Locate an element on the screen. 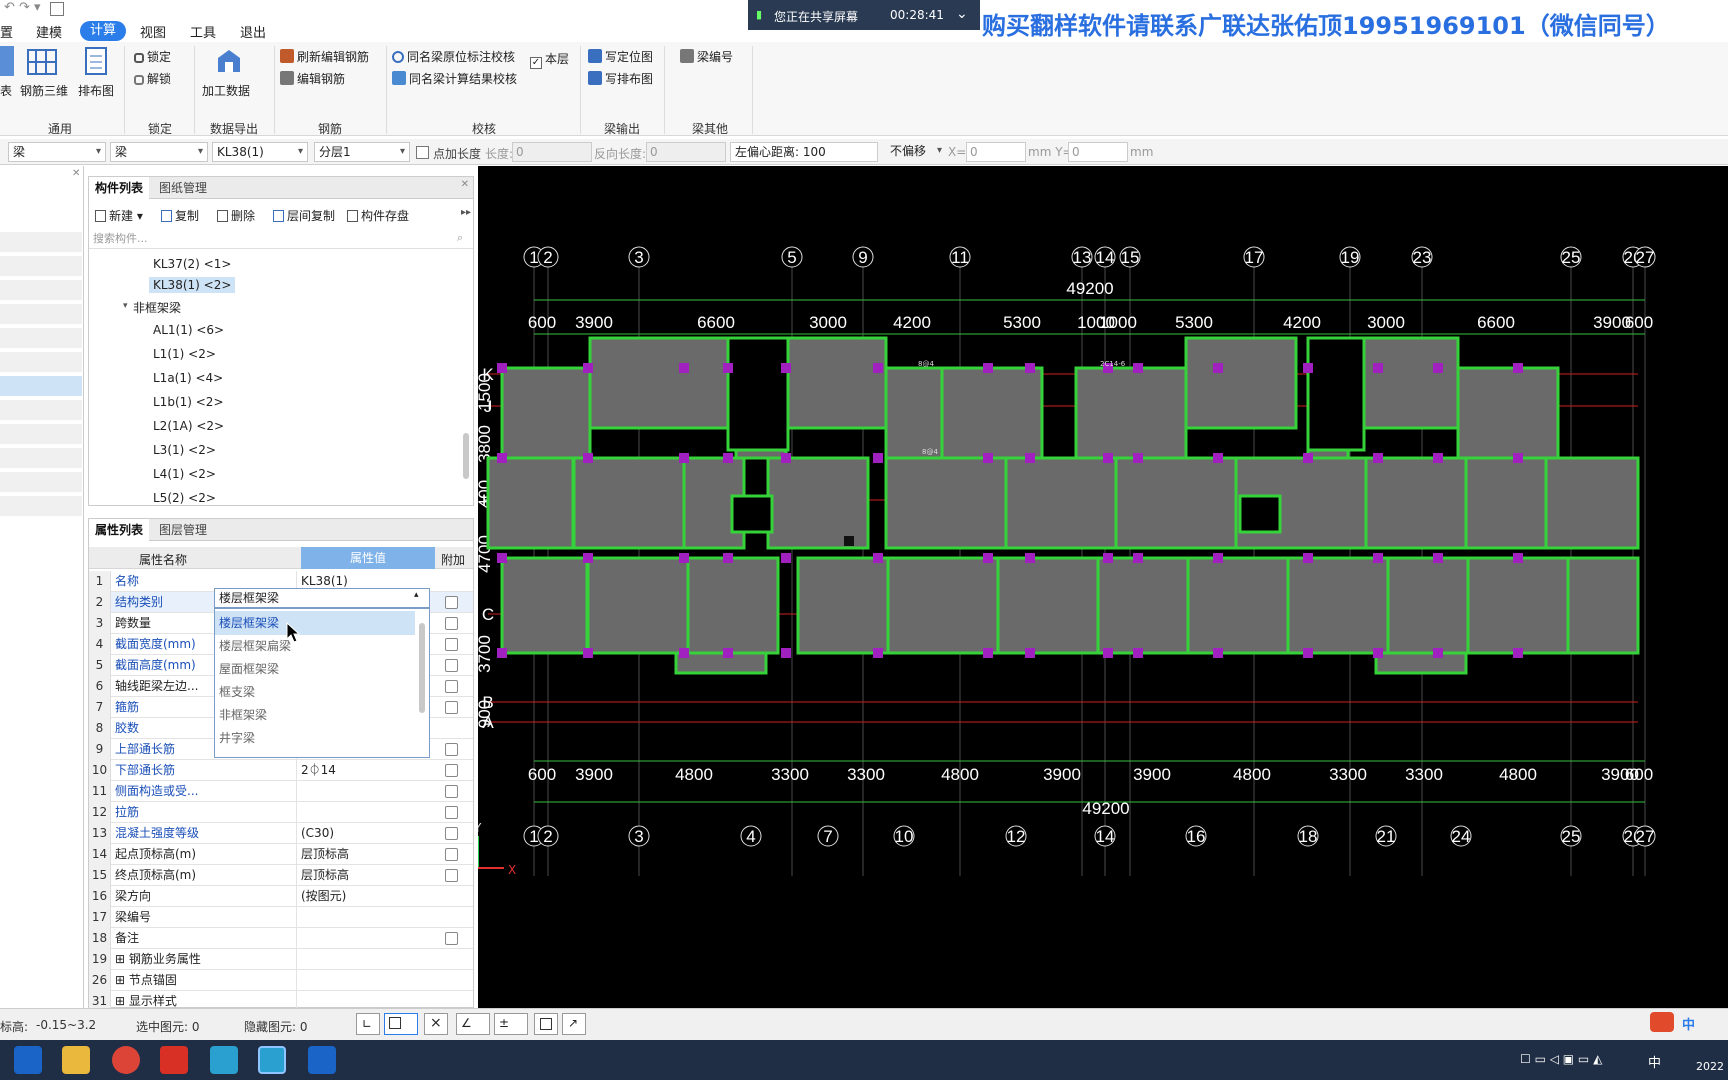 The width and height of the screenshot is (1728, 1080). tree-item-l1: L1(1) <2> is located at coordinates (184, 354).